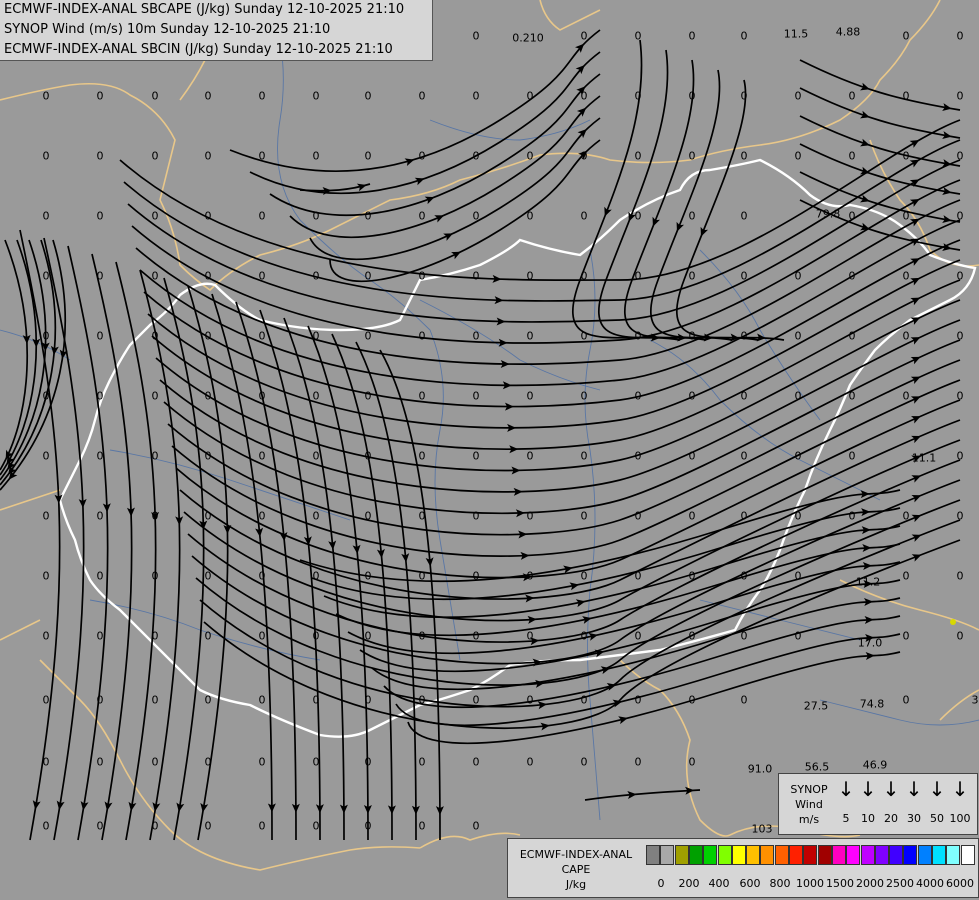  Describe the element at coordinates (930, 883) in the screenshot. I see `cape-tick-label: 4000` at that location.